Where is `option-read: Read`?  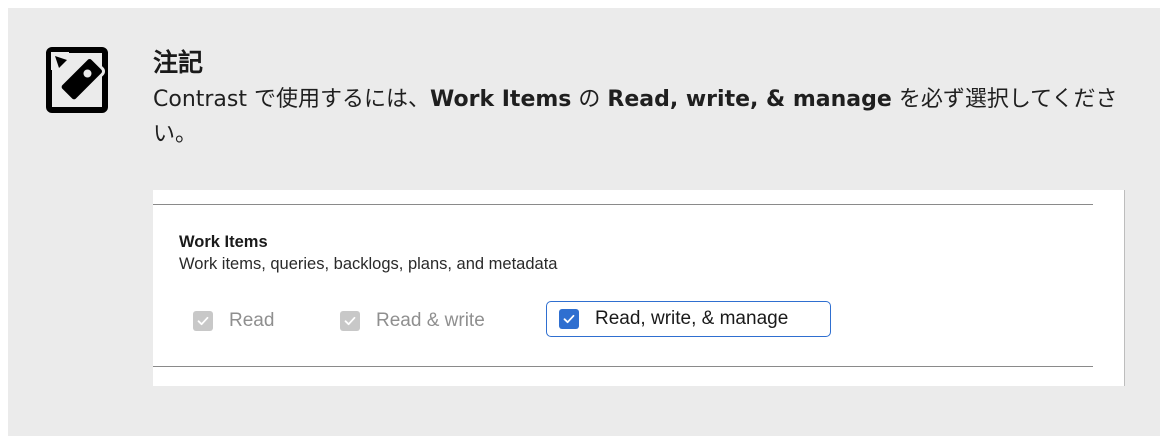
option-read: Read is located at coordinates (233, 321).